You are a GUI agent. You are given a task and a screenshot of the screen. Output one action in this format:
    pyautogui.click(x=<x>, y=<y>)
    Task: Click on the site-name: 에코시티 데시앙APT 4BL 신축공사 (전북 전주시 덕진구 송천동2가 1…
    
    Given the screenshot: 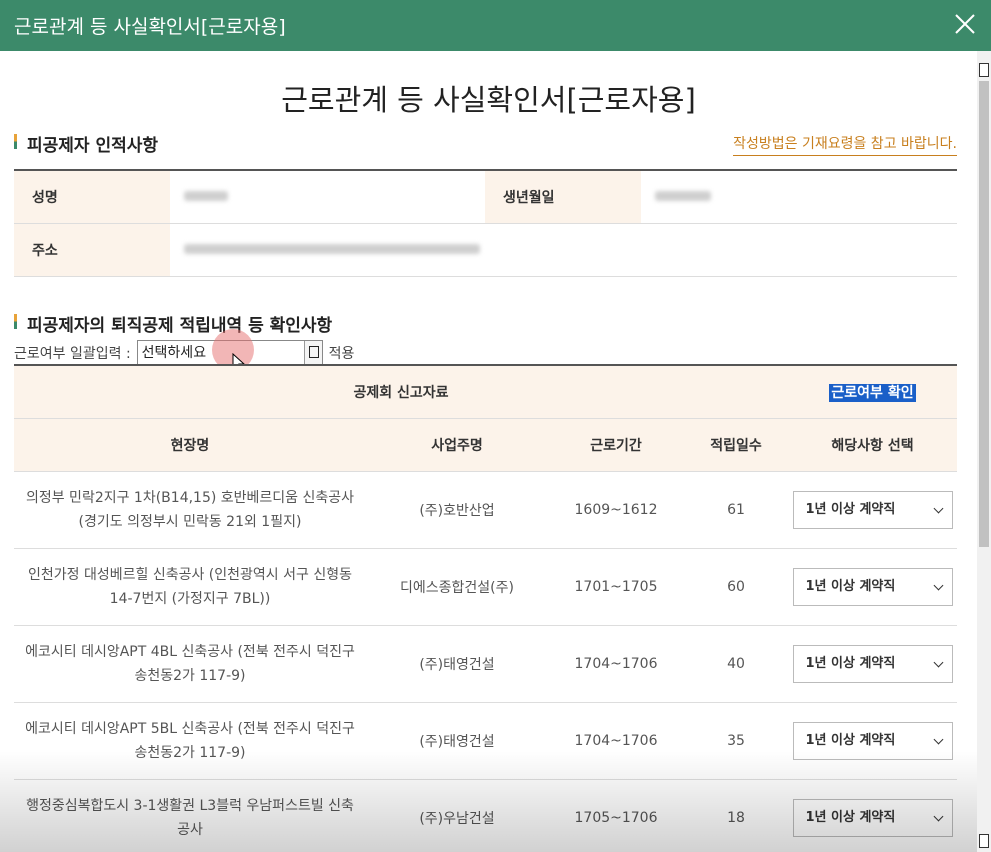 What is the action you would take?
    pyautogui.click(x=190, y=664)
    